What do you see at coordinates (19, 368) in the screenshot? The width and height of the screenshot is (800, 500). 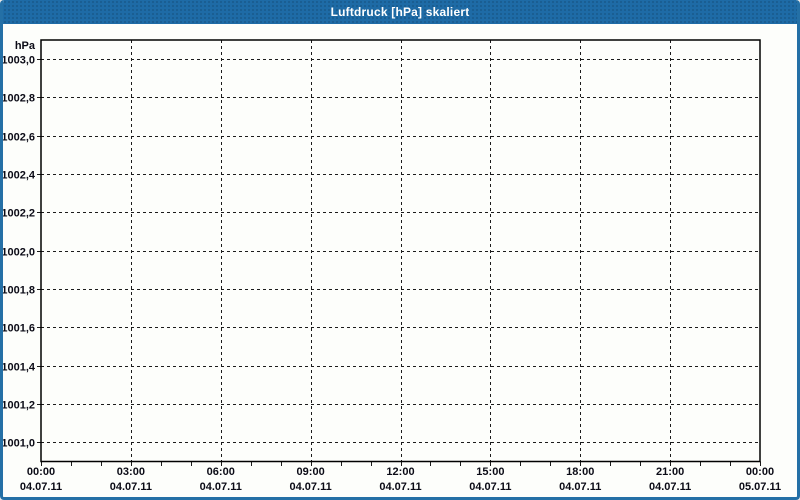 I see `y-tick-label: 1001,4` at bounding box center [19, 368].